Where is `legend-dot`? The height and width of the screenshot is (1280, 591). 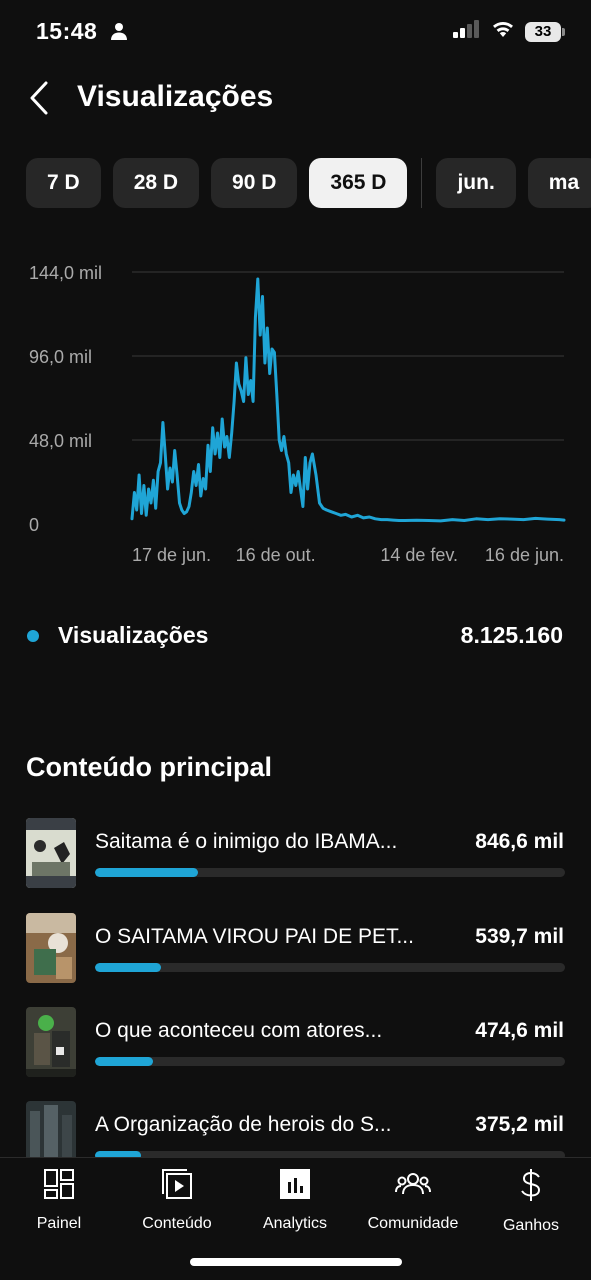
legend-dot is located at coordinates (33, 636).